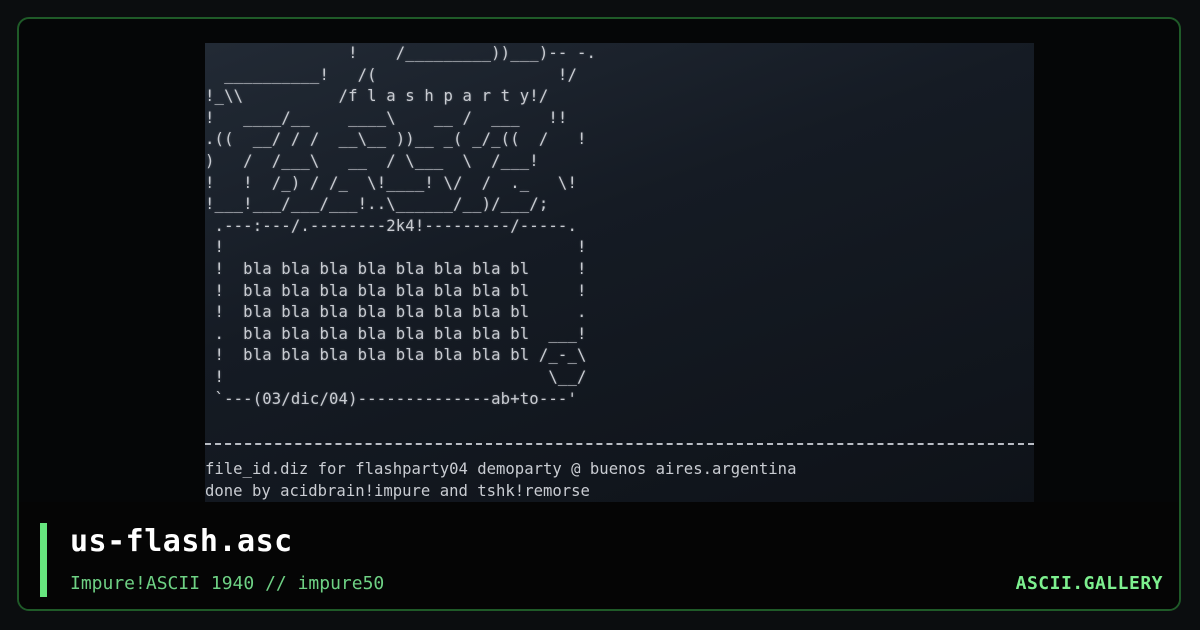  What do you see at coordinates (619, 444) in the screenshot?
I see `dashed-divider` at bounding box center [619, 444].